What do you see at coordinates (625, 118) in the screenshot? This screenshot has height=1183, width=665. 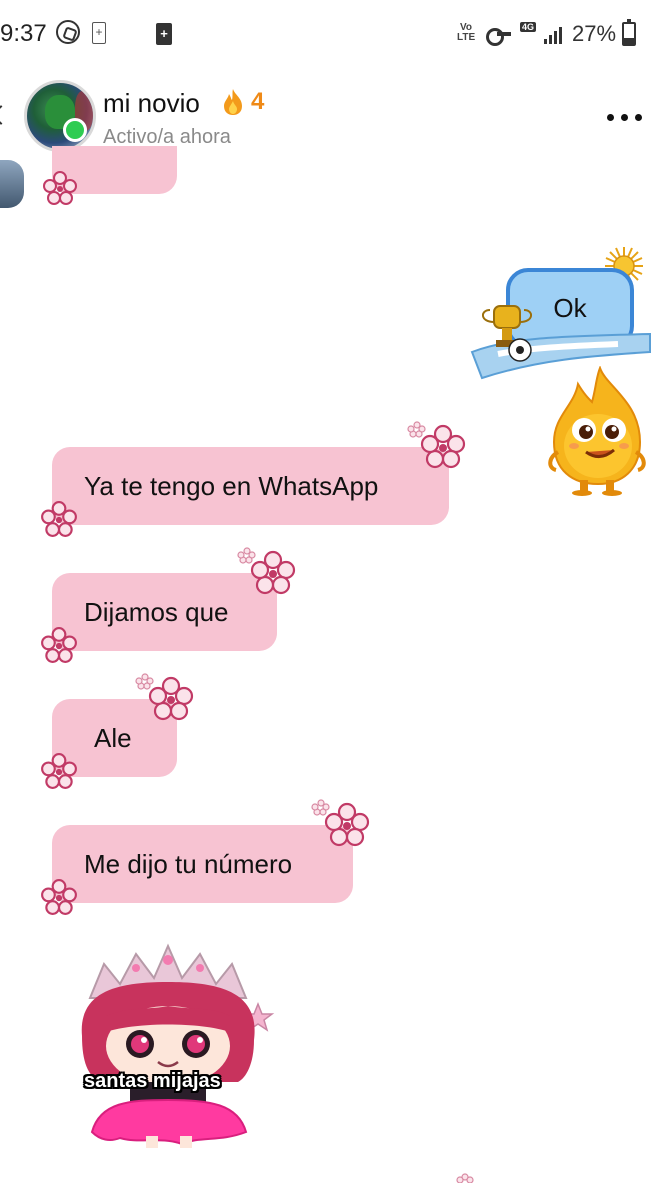 I see `more-options-icon` at bounding box center [625, 118].